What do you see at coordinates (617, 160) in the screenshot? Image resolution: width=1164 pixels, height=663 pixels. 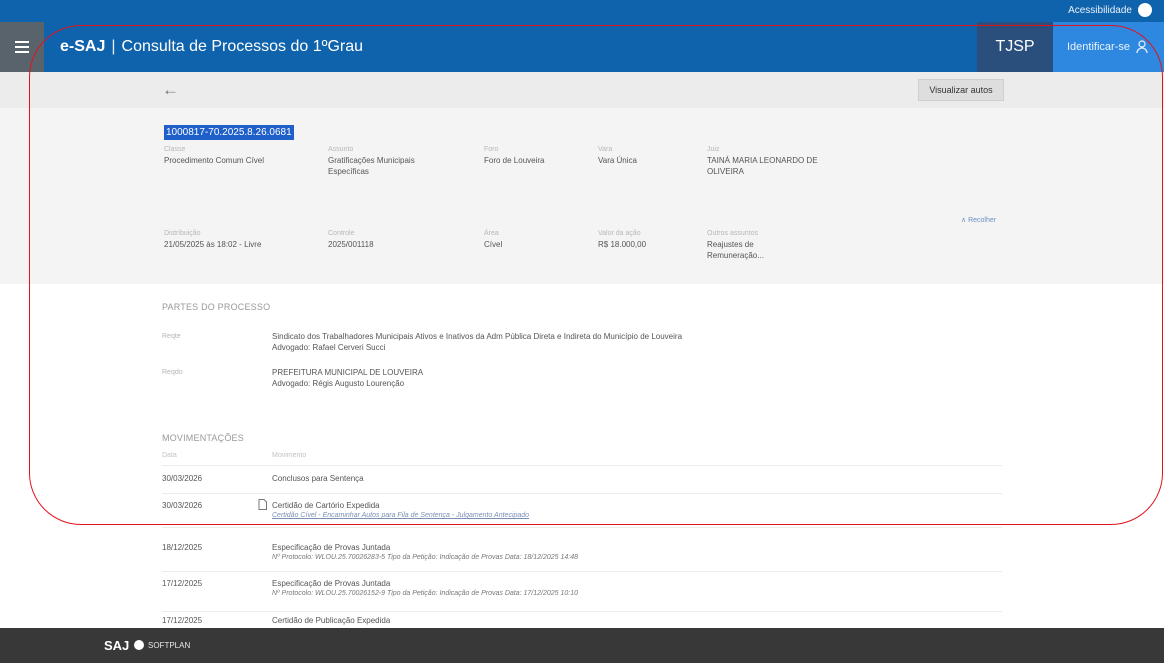 I see `field-value: Vara Única` at bounding box center [617, 160].